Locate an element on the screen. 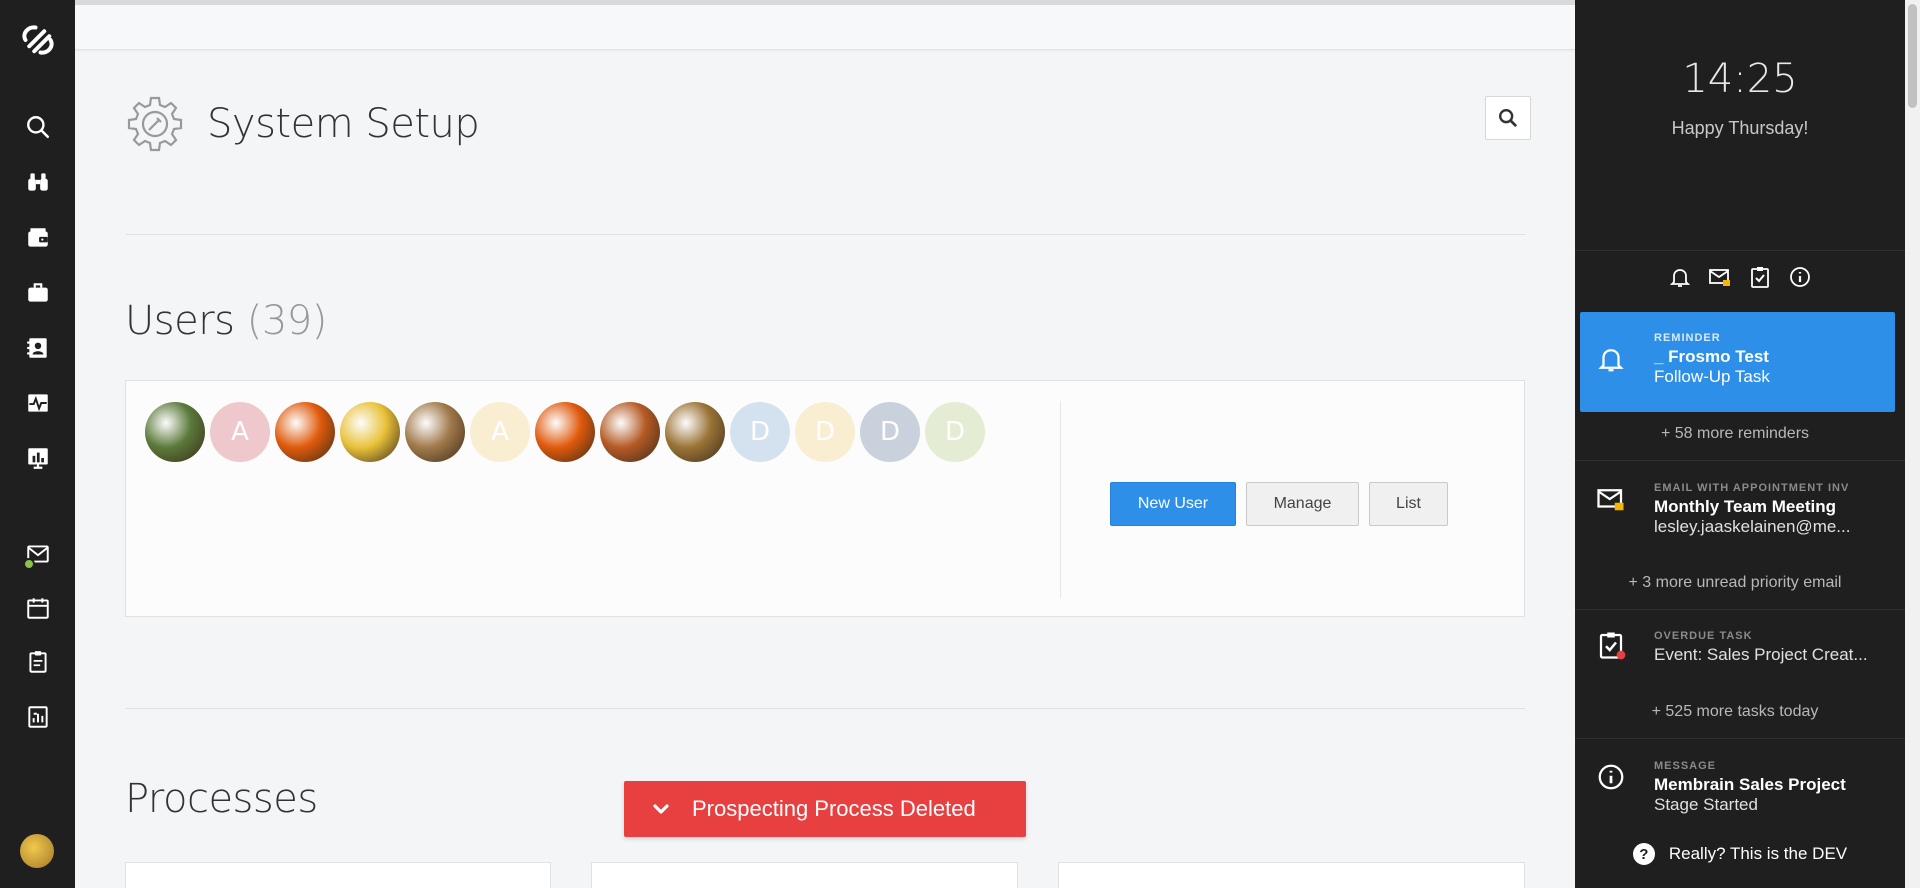  clock: 14:25 is located at coordinates (1740, 79).